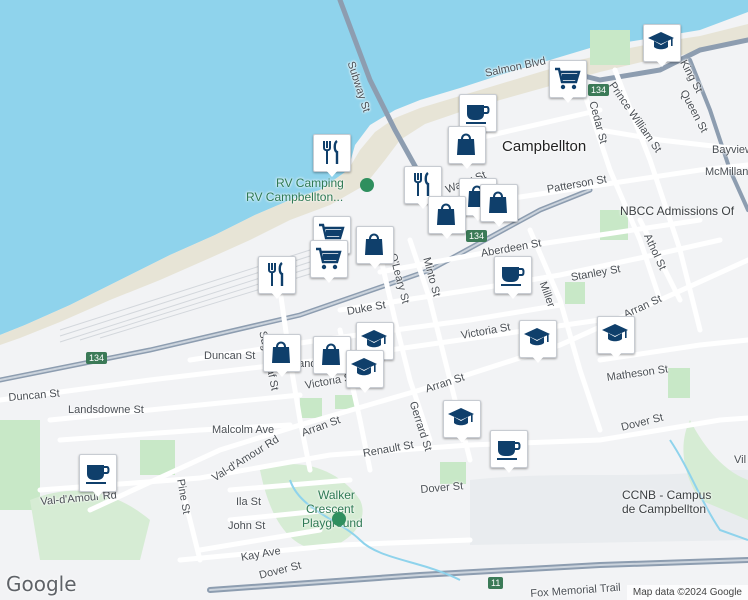  Describe the element at coordinates (730, 150) in the screenshot. I see `street-label: Bayview` at that location.